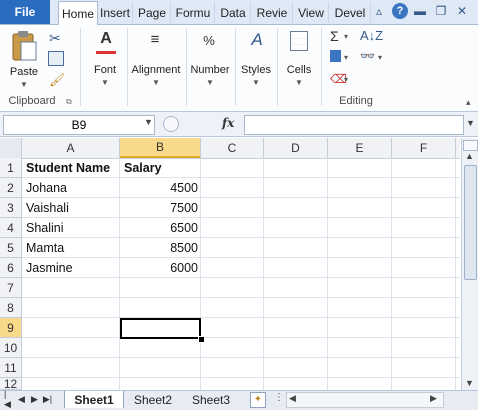 The image size is (478, 410). Describe the element at coordinates (350, 12) in the screenshot. I see `tab-developer: Devel` at that location.